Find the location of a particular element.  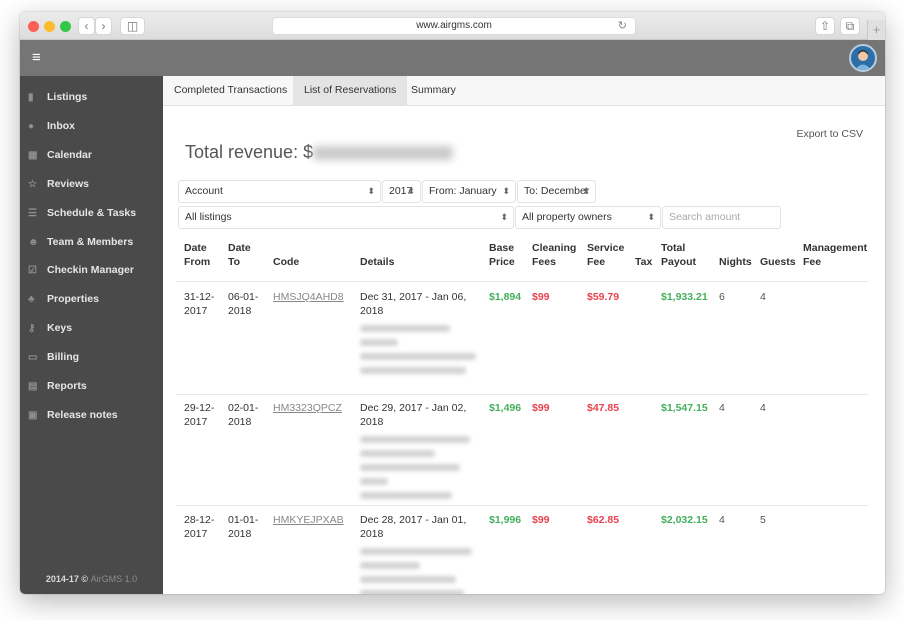

back-button: ‹ is located at coordinates (86, 26).